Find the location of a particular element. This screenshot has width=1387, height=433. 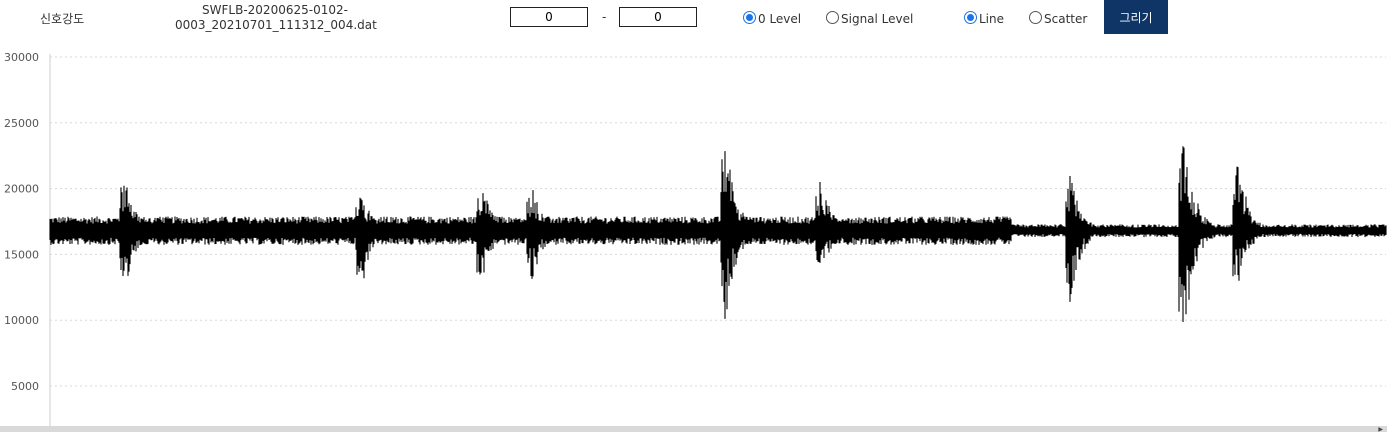

y-tick-label: 5000 is located at coordinates (25, 386).